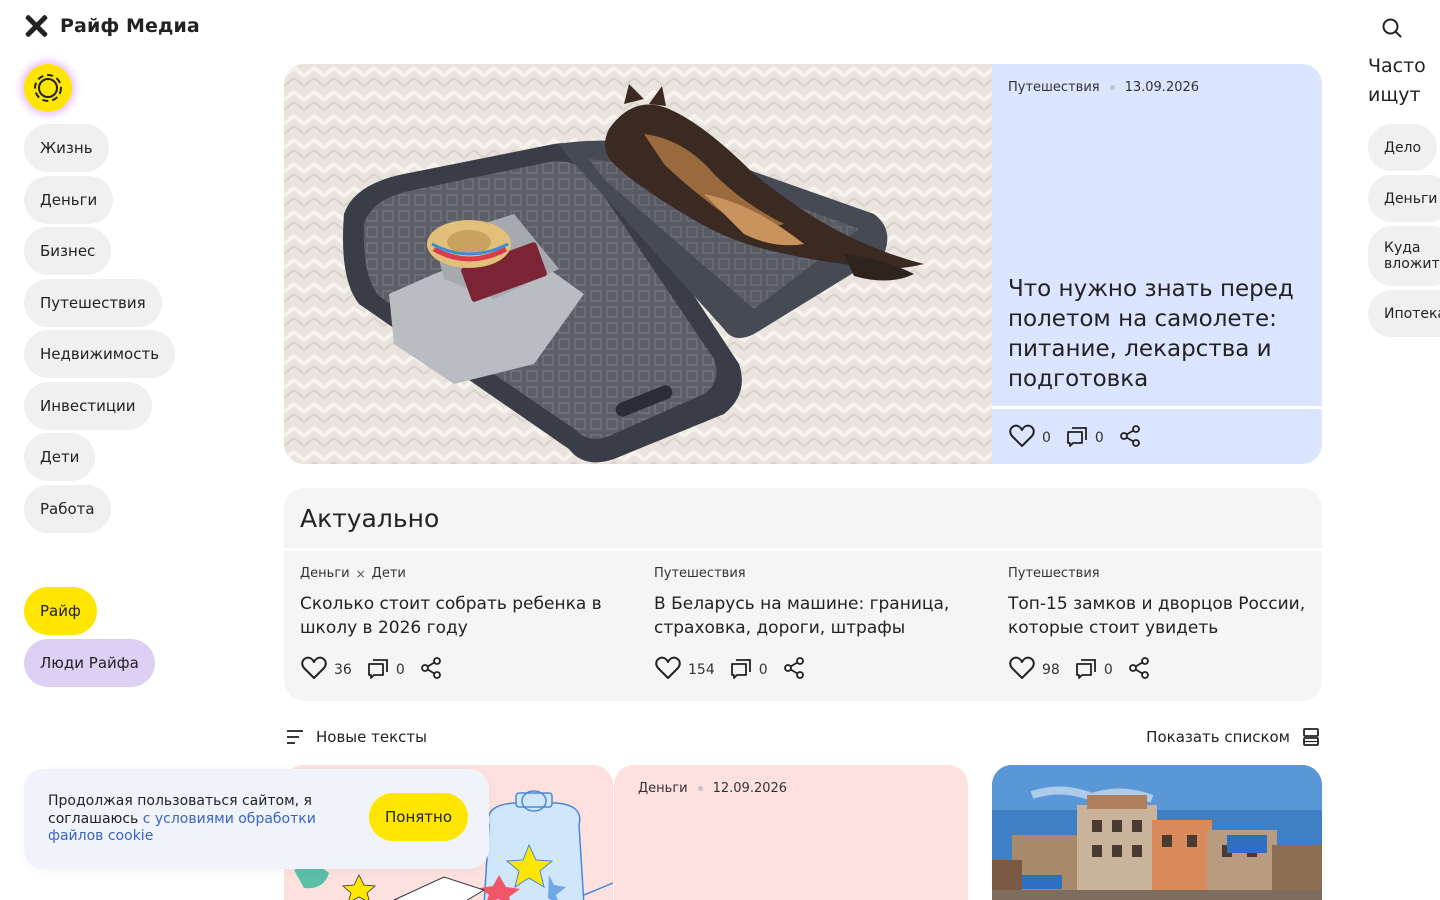 Image resolution: width=1440 pixels, height=900 pixels. Describe the element at coordinates (343, 670) in the screenshot. I see `like-count: 36` at that location.